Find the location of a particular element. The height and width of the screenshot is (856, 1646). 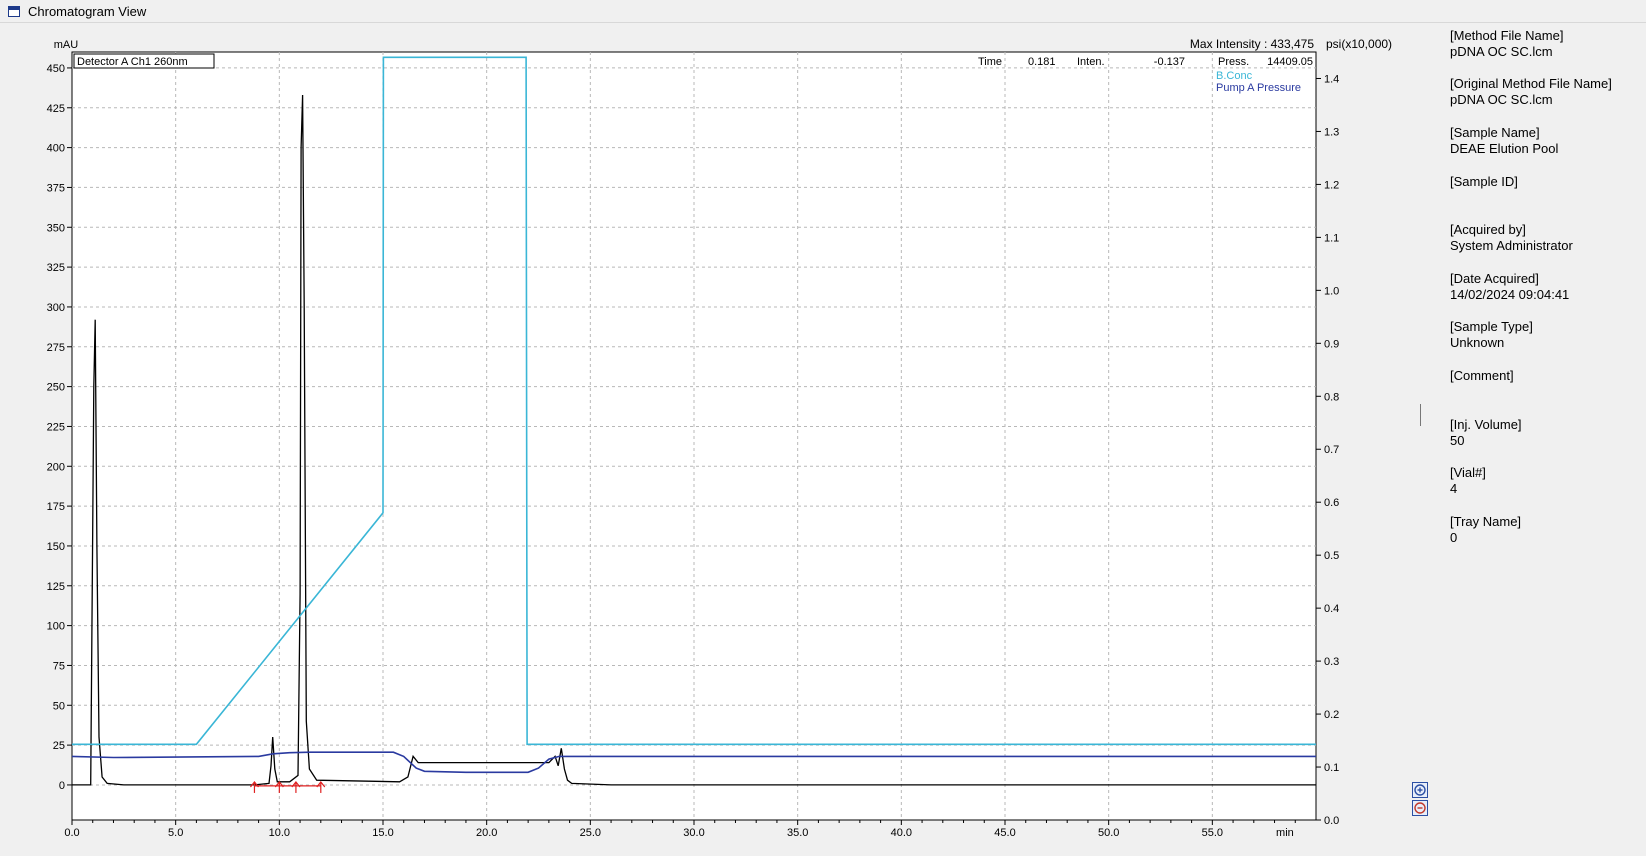

y-left-tick-label: 400 is located at coordinates (56, 149).